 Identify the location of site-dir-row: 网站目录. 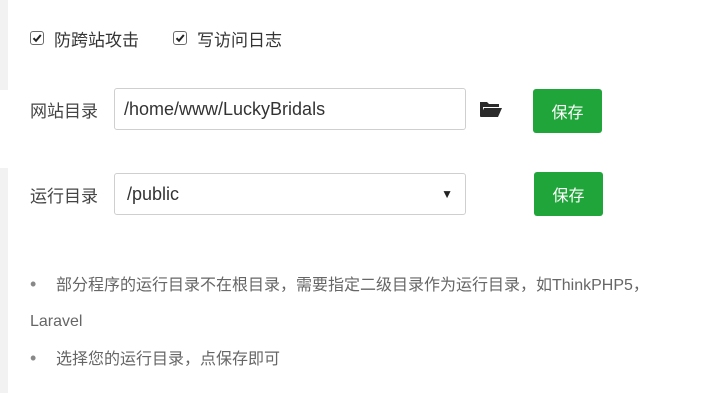
(266, 109).